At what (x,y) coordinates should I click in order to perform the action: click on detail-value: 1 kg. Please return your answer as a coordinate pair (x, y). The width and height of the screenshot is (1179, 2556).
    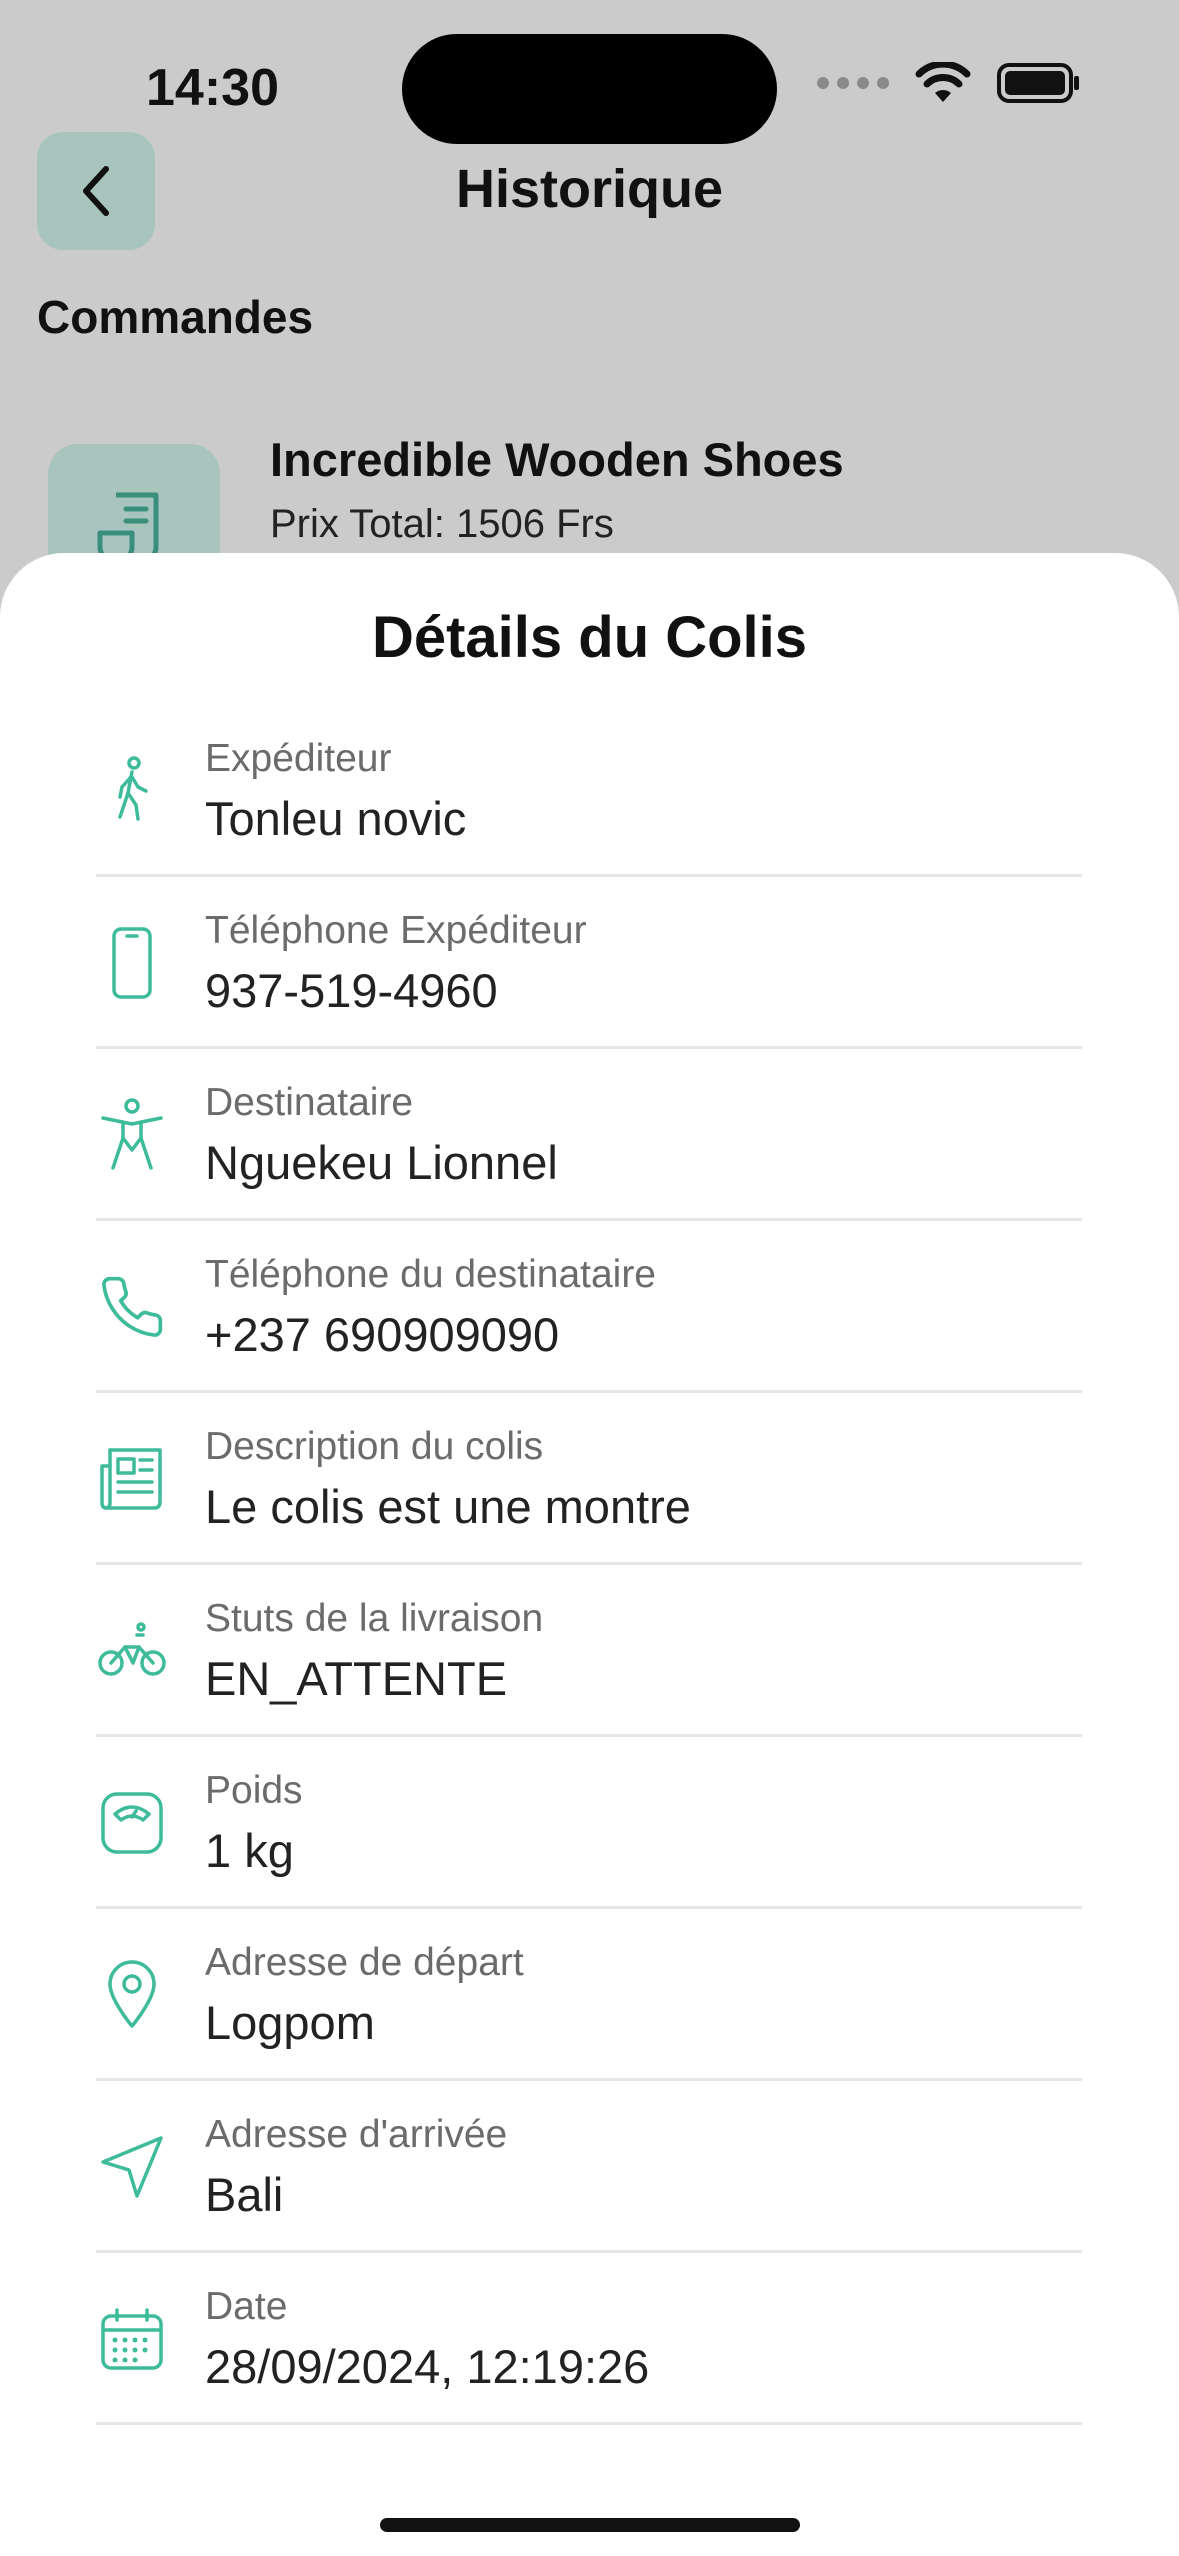
    Looking at the image, I should click on (249, 1850).